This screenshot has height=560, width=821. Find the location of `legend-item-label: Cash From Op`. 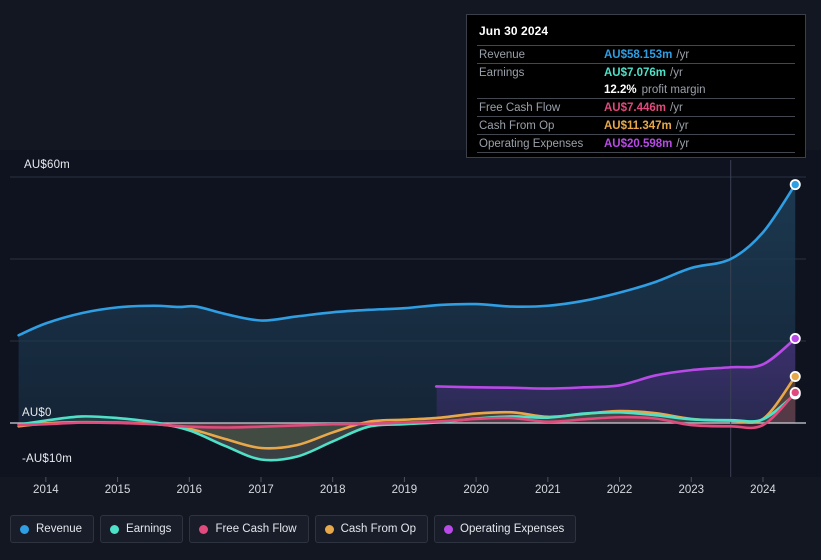

legend-item-label: Cash From Op is located at coordinates (378, 529).